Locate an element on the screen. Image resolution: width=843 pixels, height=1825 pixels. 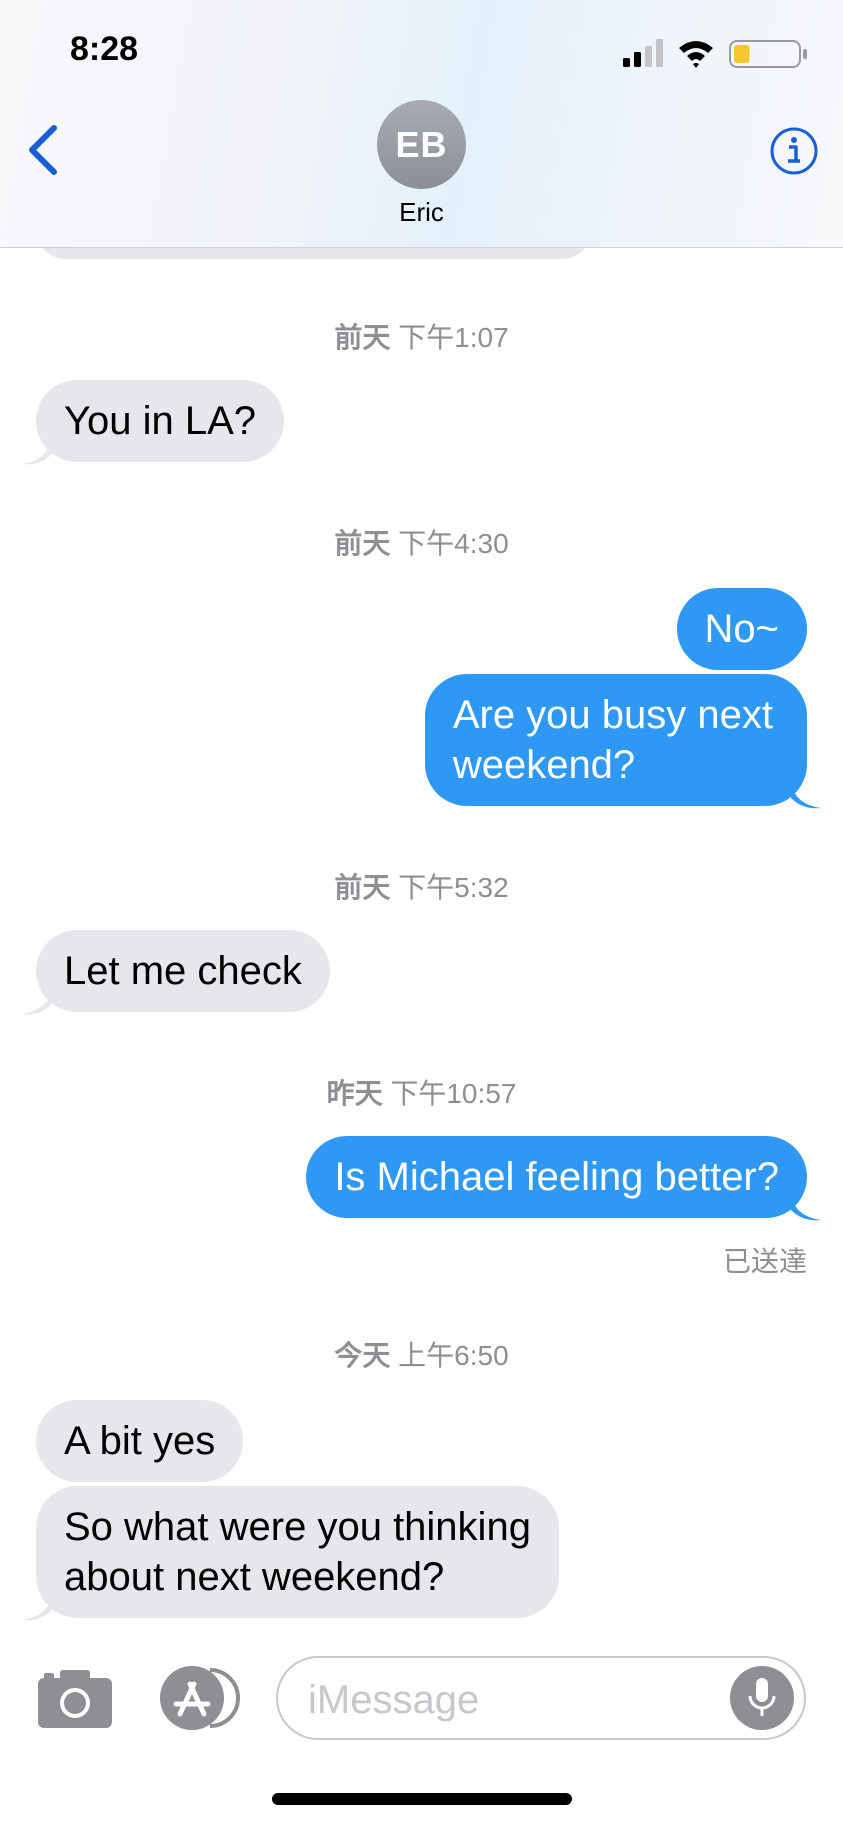
message-text: A bit yes is located at coordinates (140, 1441).